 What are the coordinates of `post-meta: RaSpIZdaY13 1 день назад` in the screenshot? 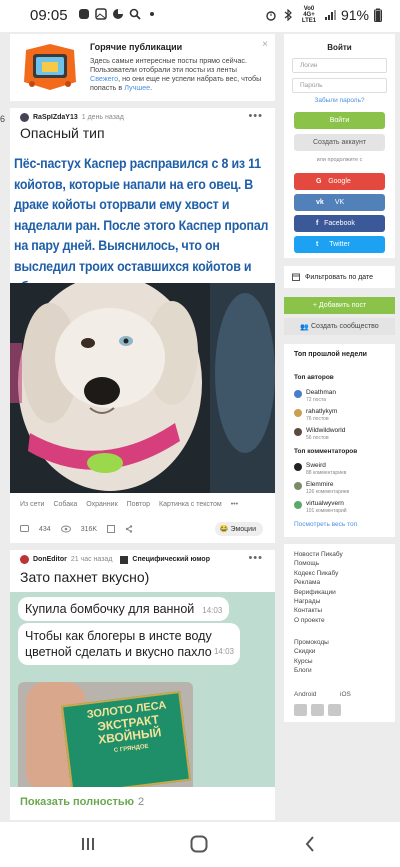 It's located at (72, 117).